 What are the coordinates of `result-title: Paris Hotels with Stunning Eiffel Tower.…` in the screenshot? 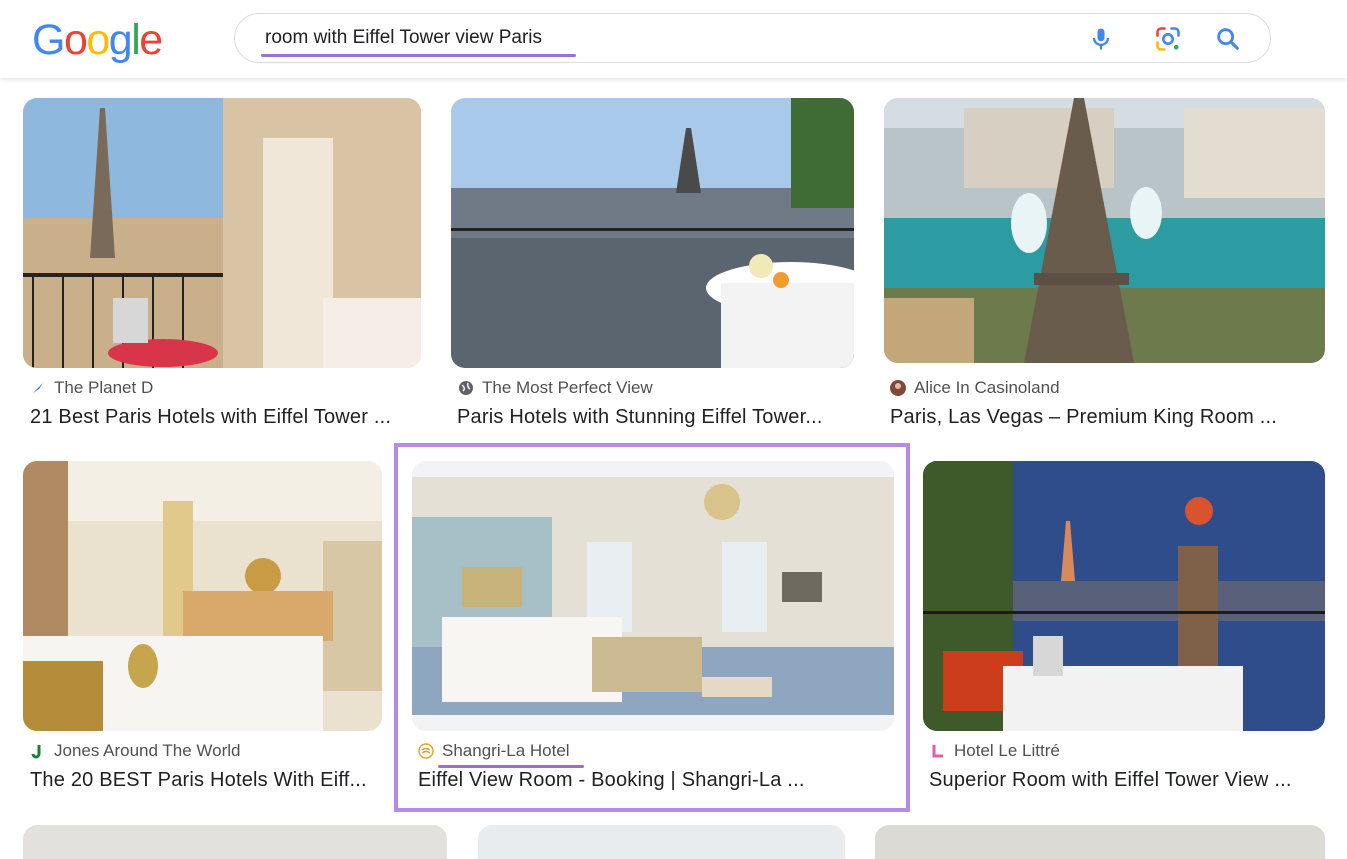 It's located at (652, 417).